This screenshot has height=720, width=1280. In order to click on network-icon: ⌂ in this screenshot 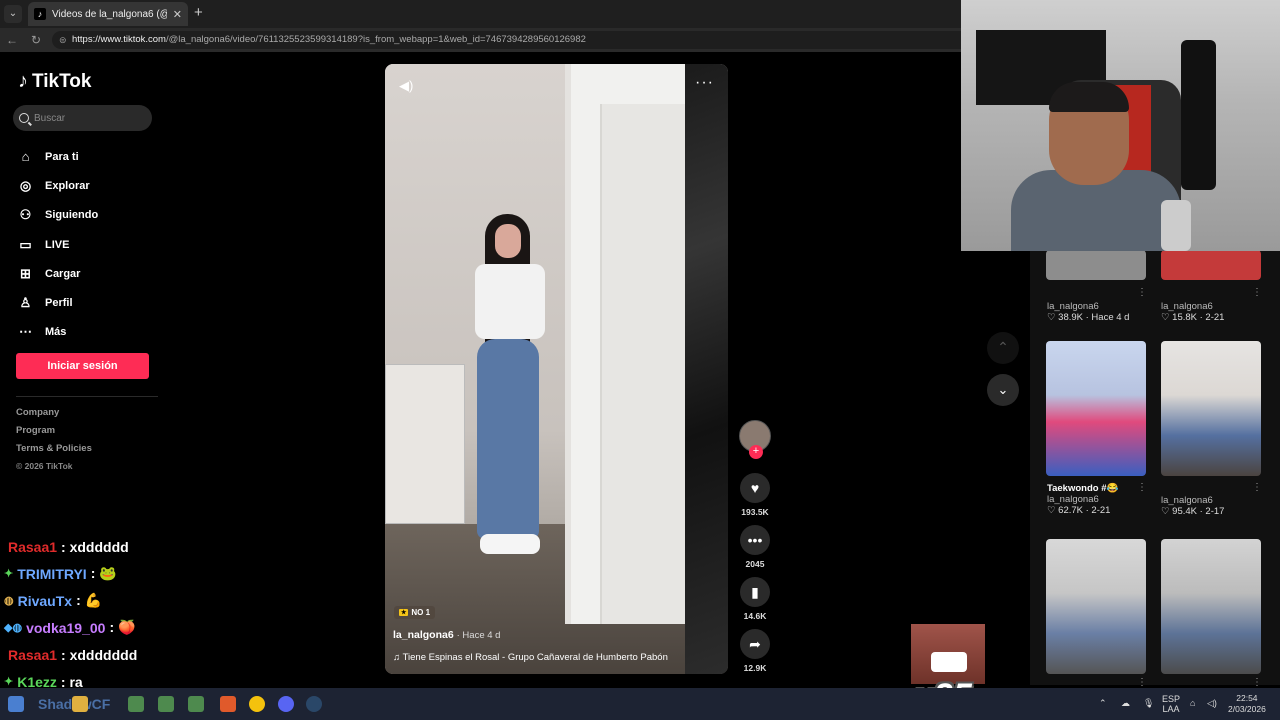, I will do `click(1192, 703)`.